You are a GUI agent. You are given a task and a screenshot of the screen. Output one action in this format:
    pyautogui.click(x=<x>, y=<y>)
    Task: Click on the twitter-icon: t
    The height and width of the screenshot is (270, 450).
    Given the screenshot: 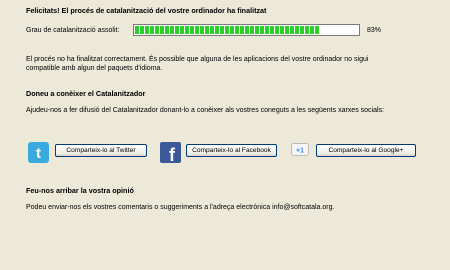 What is the action you would take?
    pyautogui.click(x=38, y=152)
    